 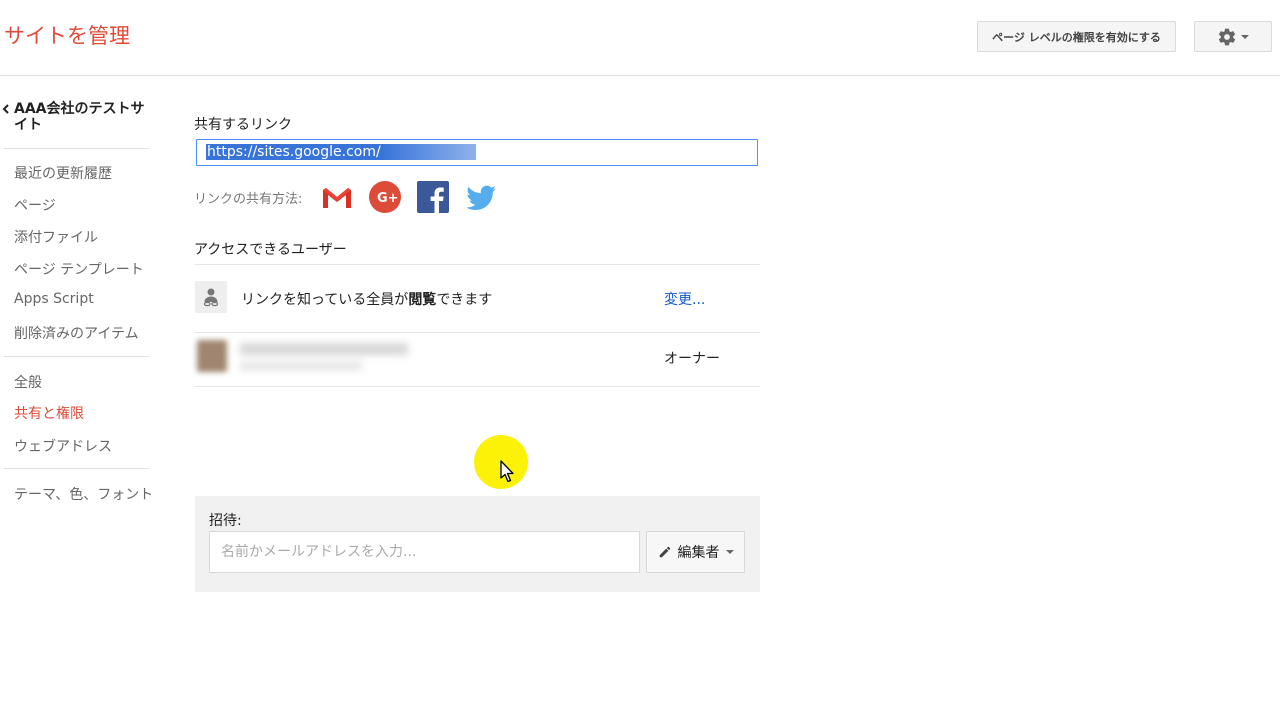 I want to click on role-label: 編集者, so click(x=698, y=553).